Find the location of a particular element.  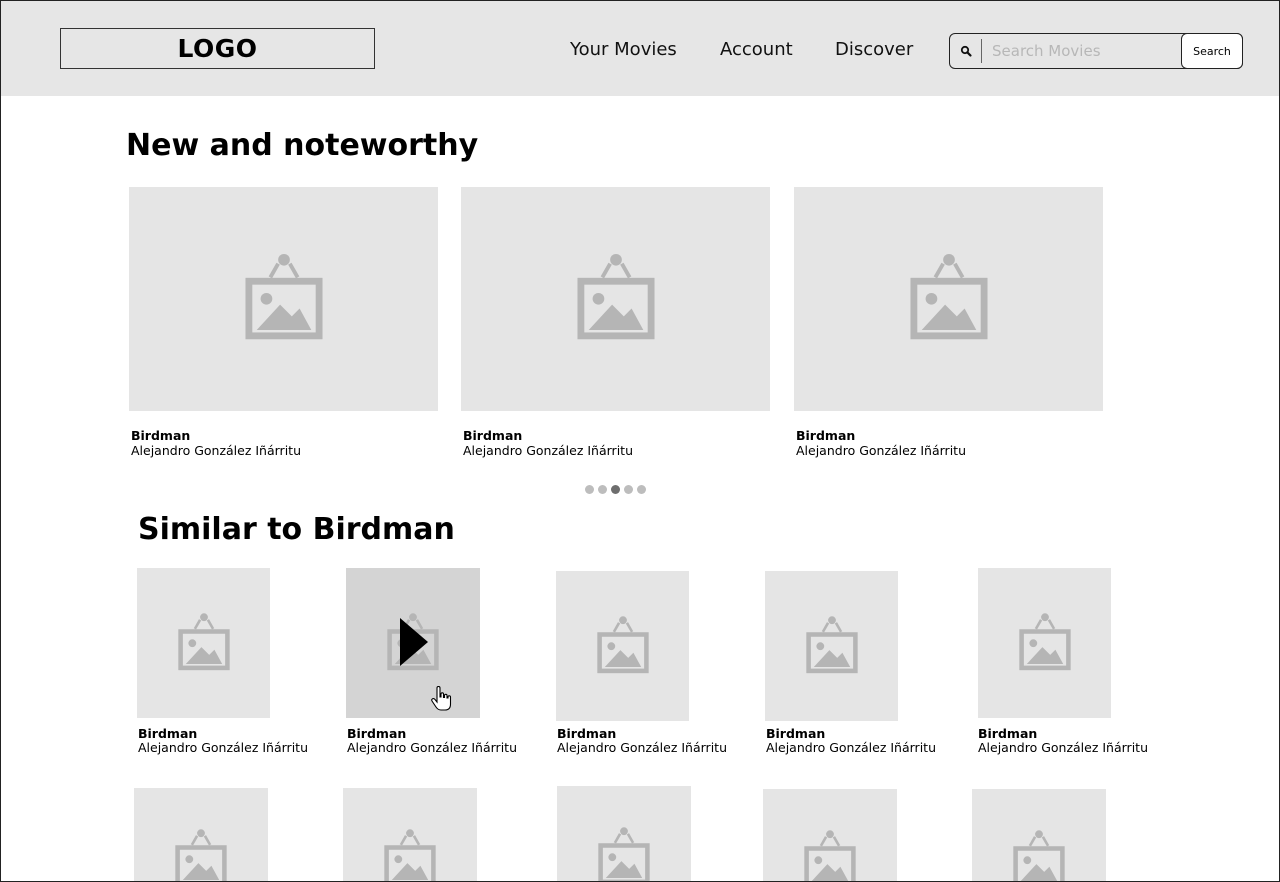

carousel-pagination is located at coordinates (615, 489).